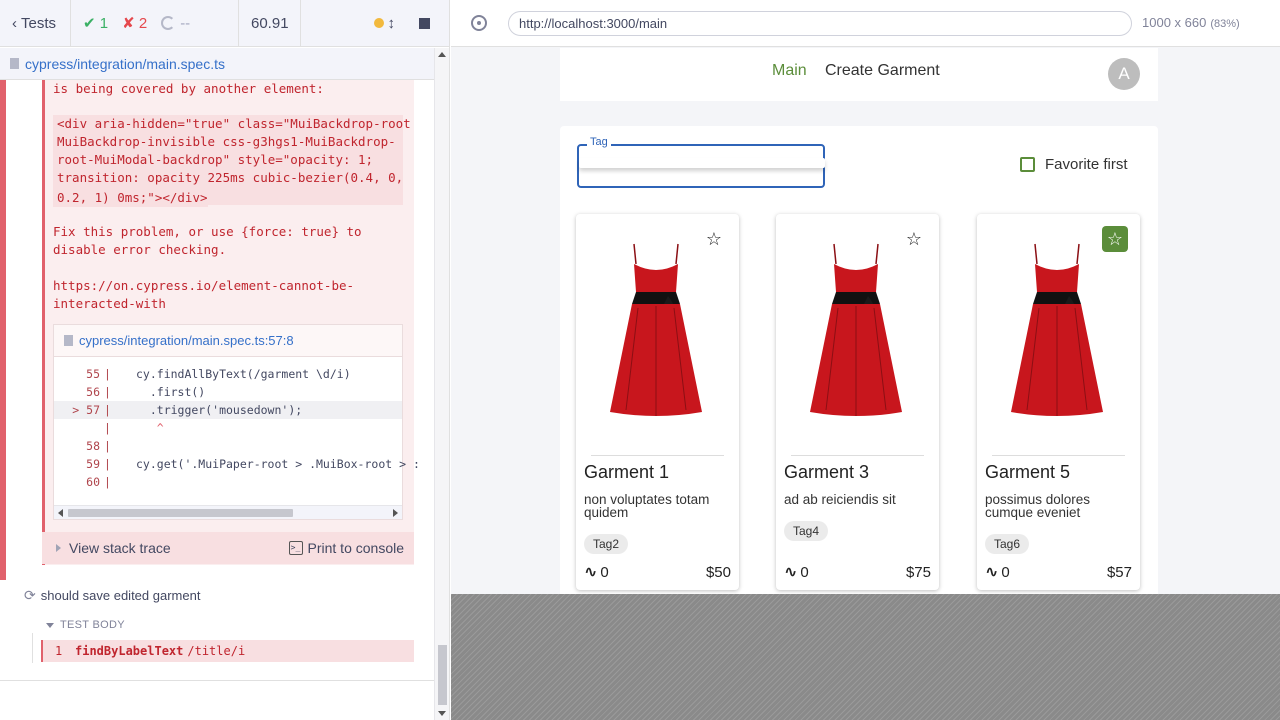 The height and width of the screenshot is (720, 1280). I want to click on tag-chip: Tag4, so click(806, 531).